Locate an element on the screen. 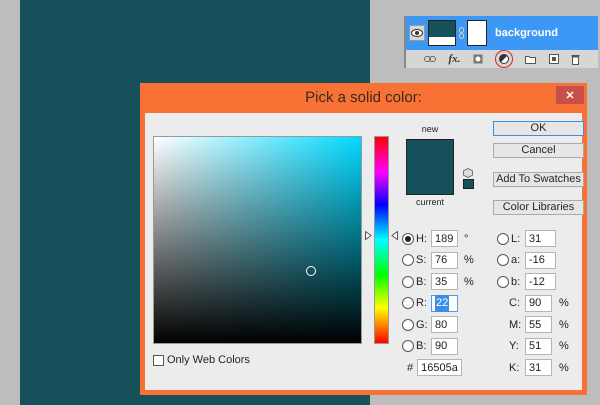  layer-thumbnail is located at coordinates (442, 33).